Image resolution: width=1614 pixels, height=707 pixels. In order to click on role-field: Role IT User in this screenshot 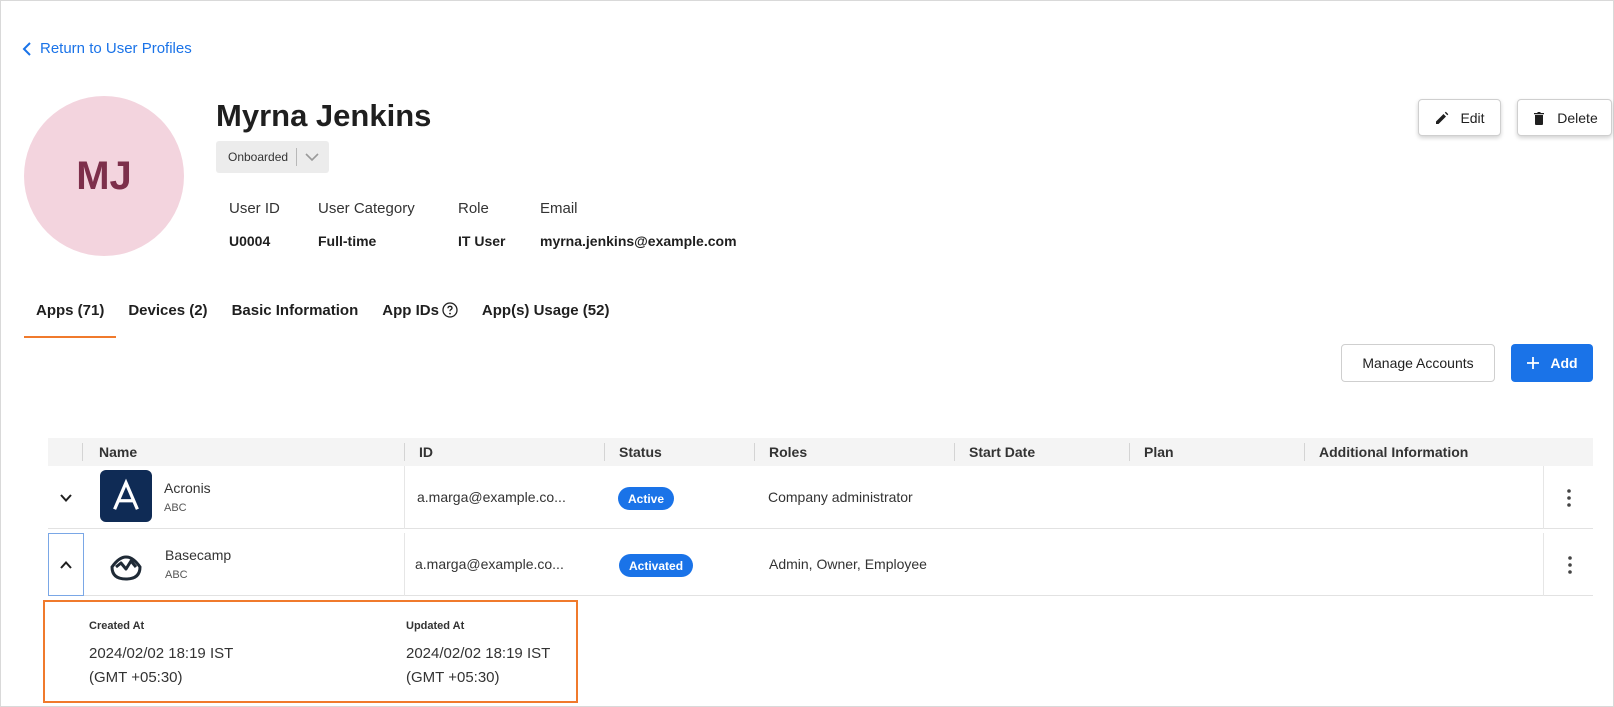, I will do `click(481, 224)`.